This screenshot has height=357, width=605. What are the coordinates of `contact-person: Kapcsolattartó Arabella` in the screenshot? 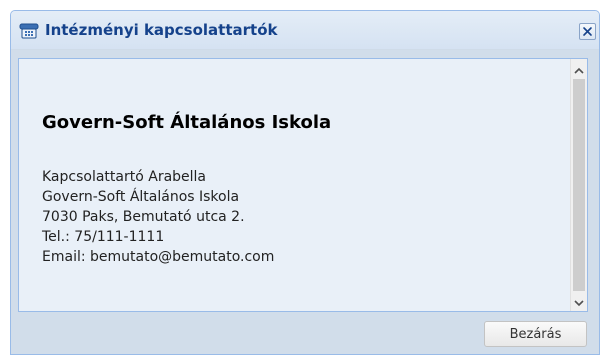 It's located at (124, 177).